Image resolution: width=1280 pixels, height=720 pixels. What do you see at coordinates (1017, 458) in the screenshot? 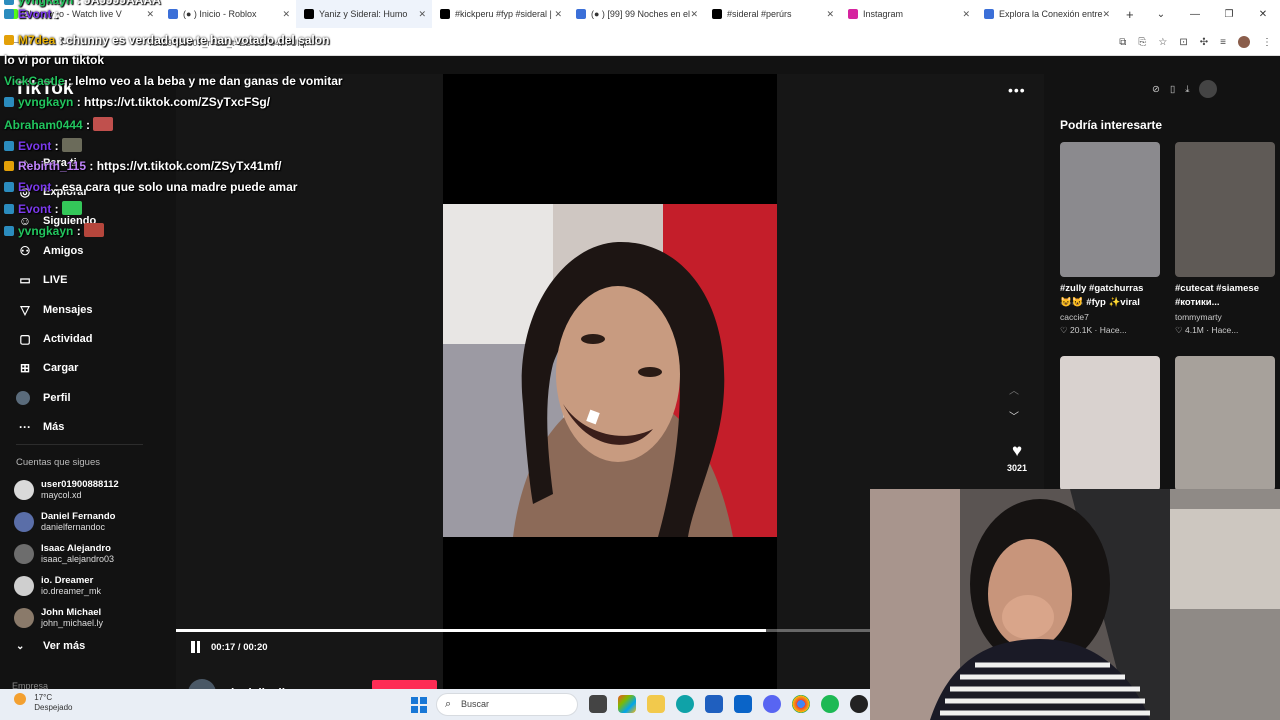
I see `like-action: ♥ 3021` at bounding box center [1017, 458].